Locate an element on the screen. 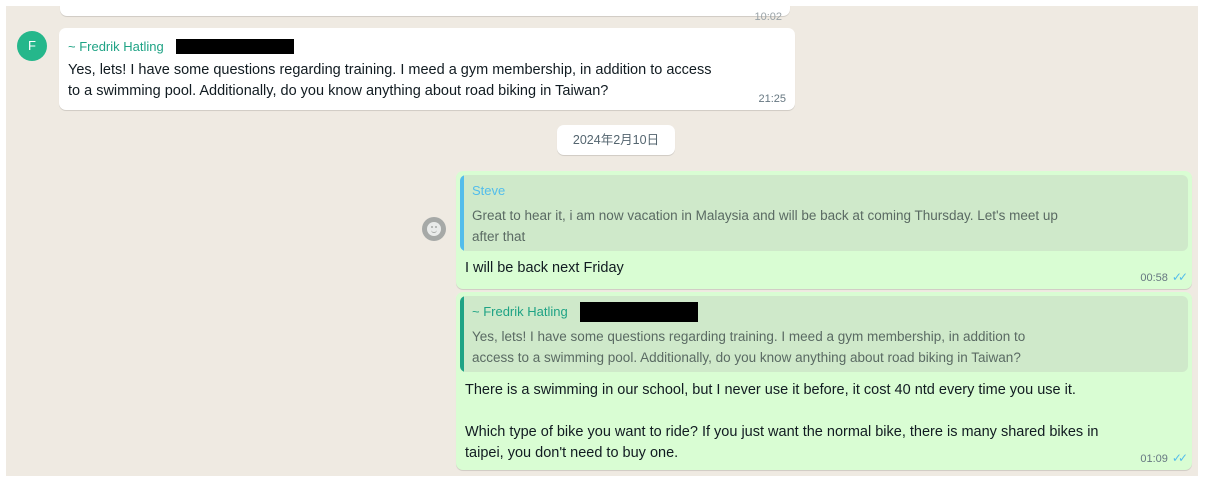  quoted-sender: Steve is located at coordinates (489, 190).